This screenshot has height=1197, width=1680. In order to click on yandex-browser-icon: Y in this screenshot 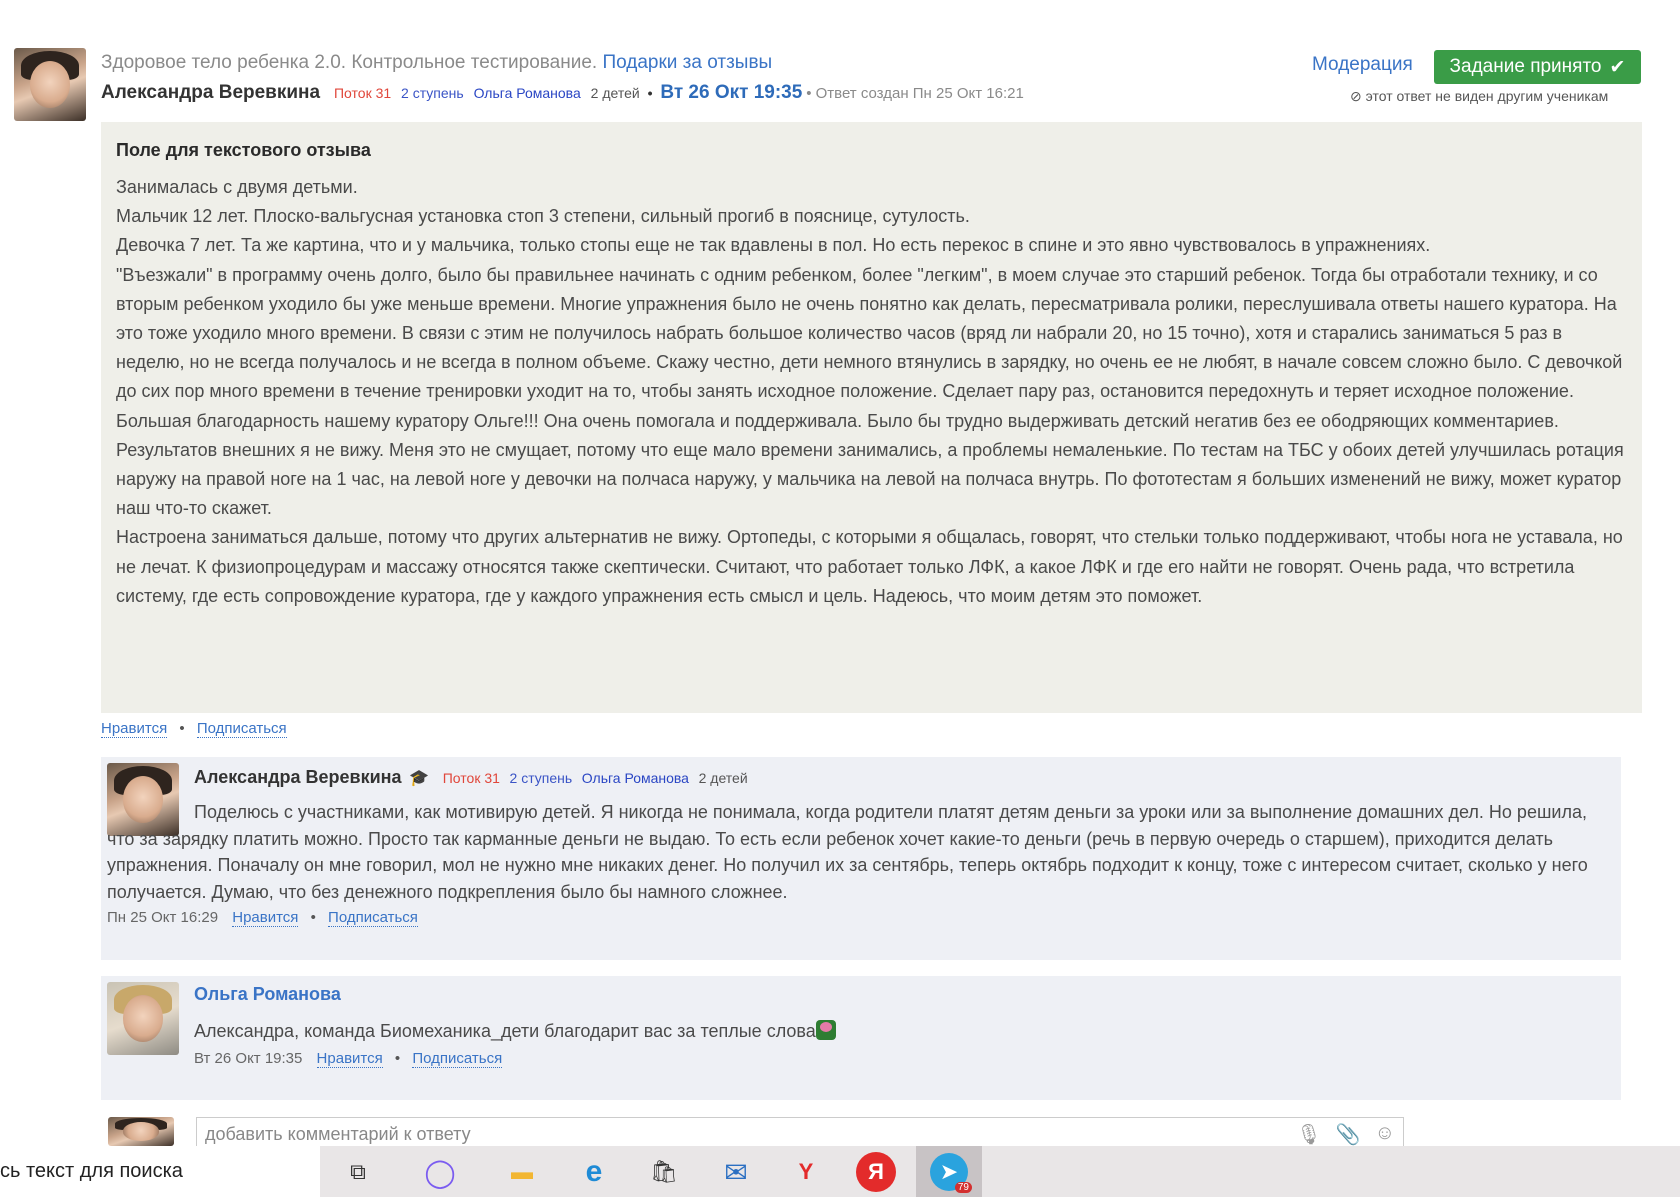, I will do `click(806, 1172)`.